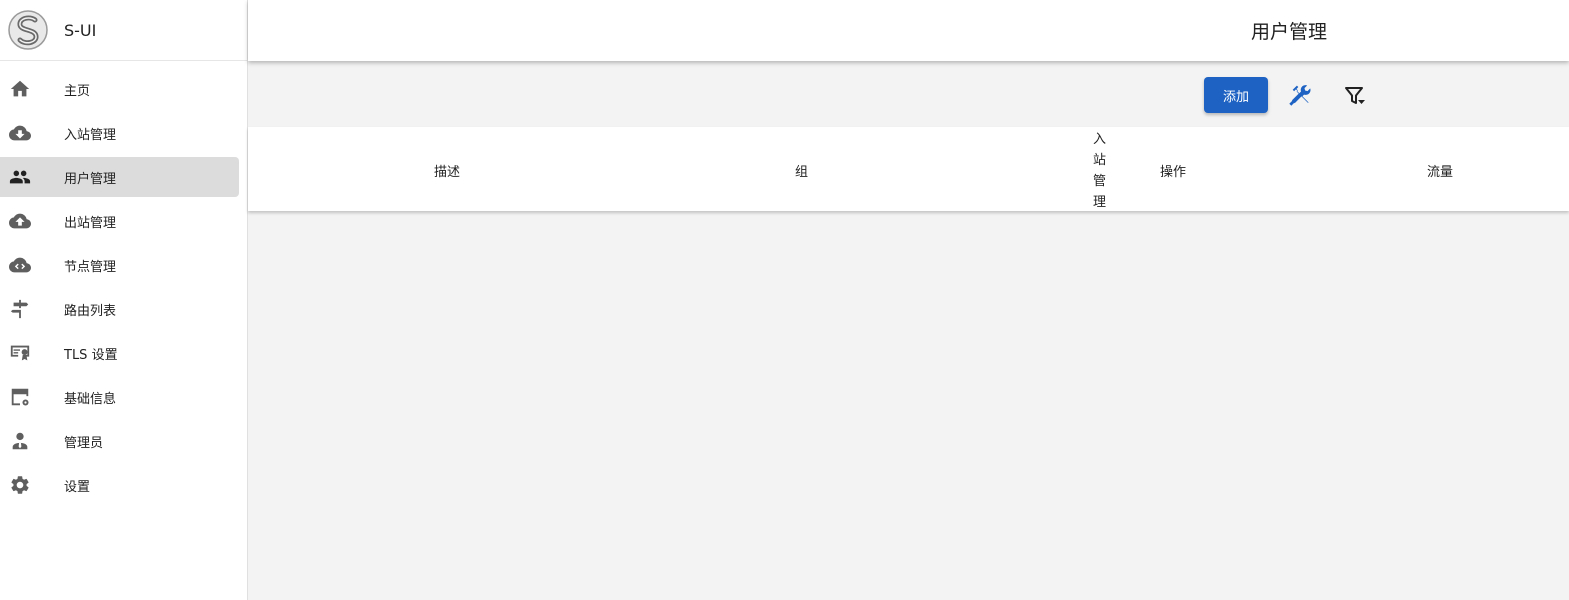 This screenshot has height=600, width=1569. Describe the element at coordinates (20, 133) in the screenshot. I see `cloud-download-icon` at that location.